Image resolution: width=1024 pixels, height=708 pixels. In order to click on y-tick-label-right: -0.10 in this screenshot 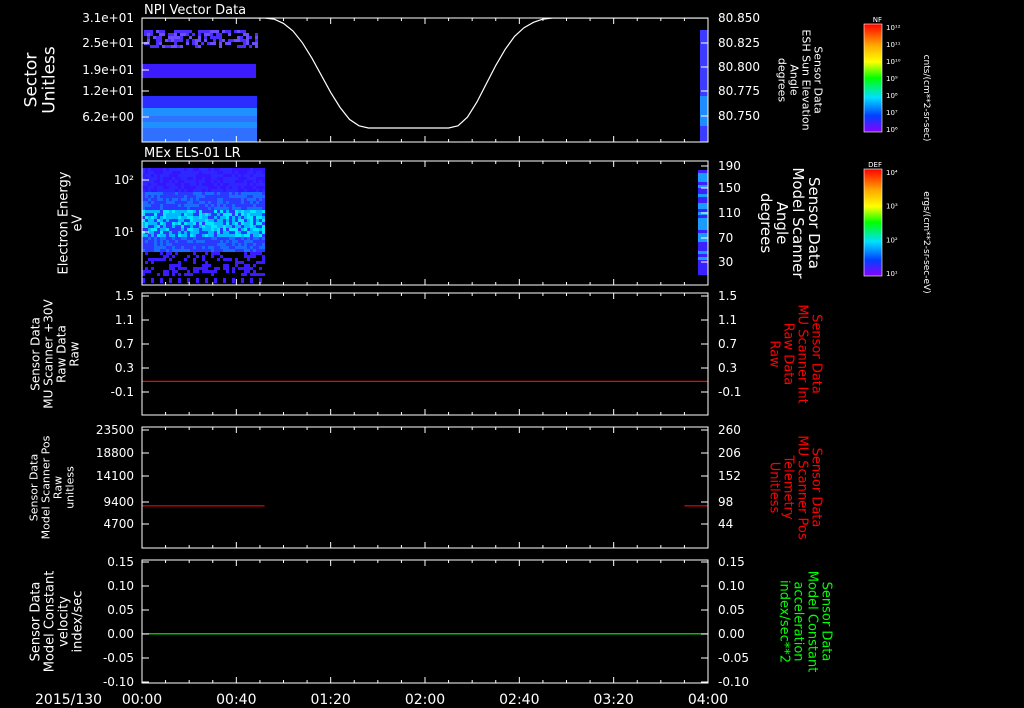, I will do `click(733, 682)`.